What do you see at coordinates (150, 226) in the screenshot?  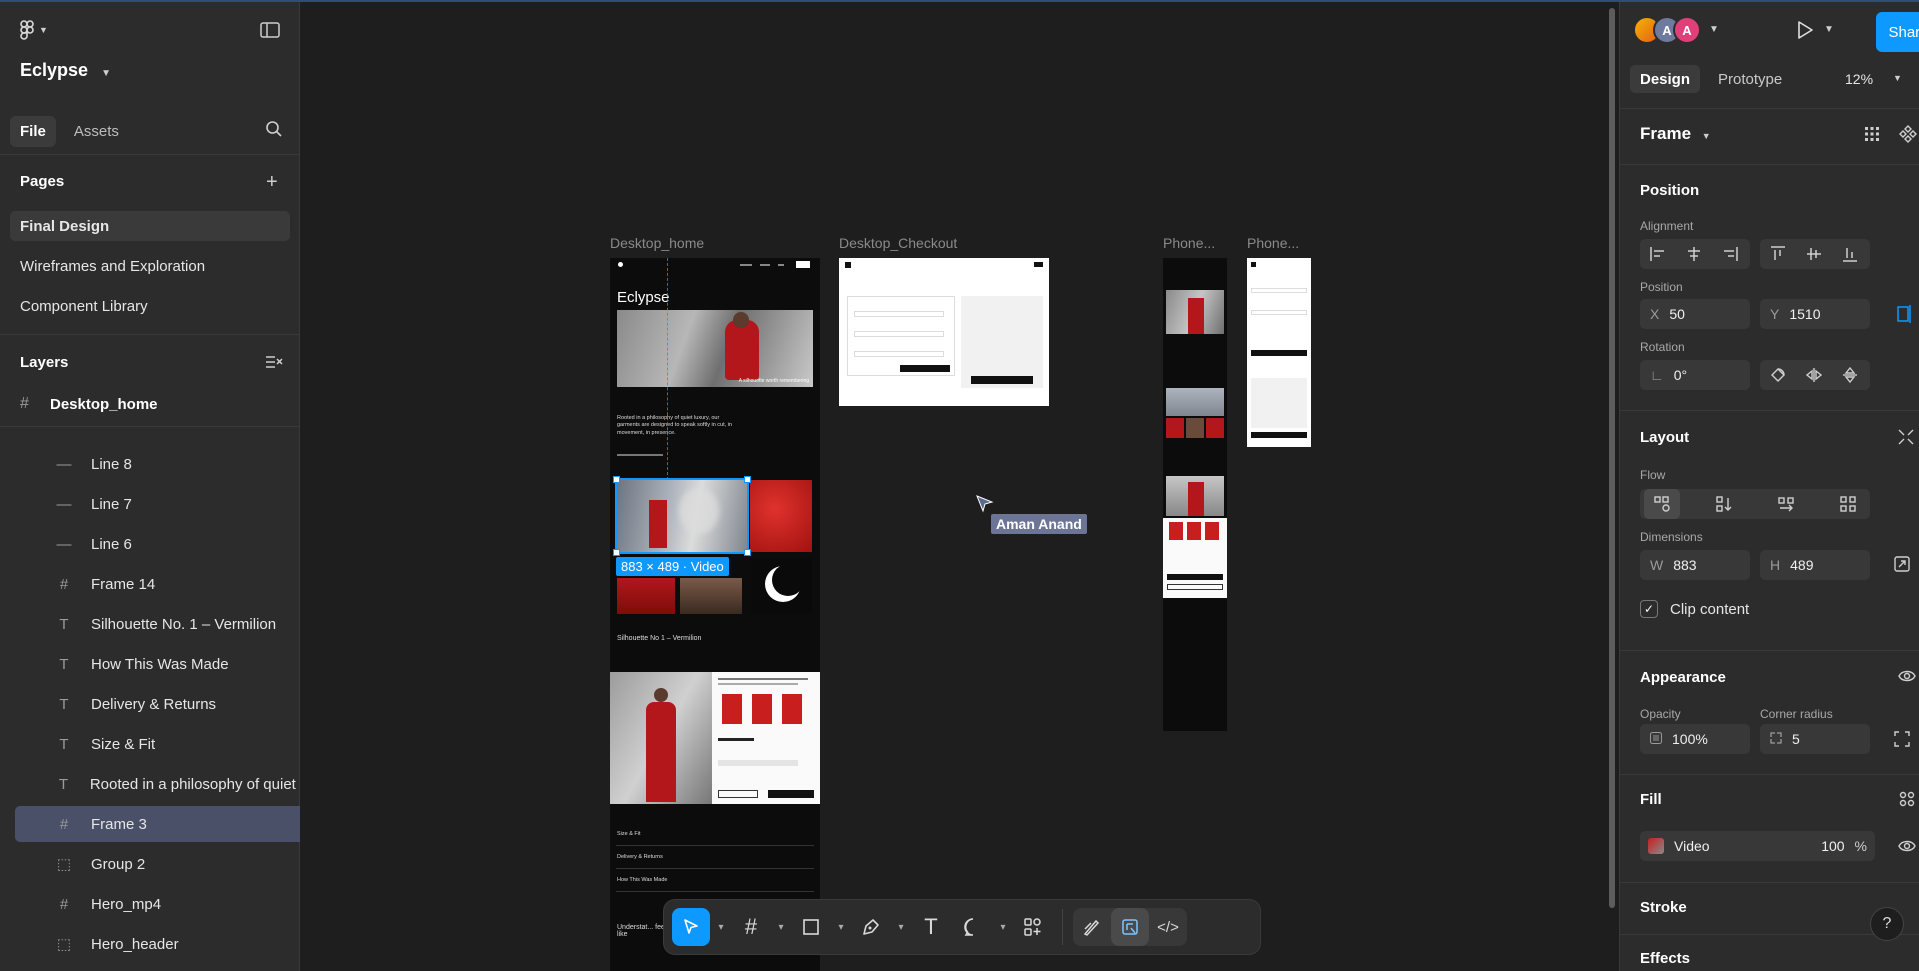 I see `page-final-design: Final Design` at bounding box center [150, 226].